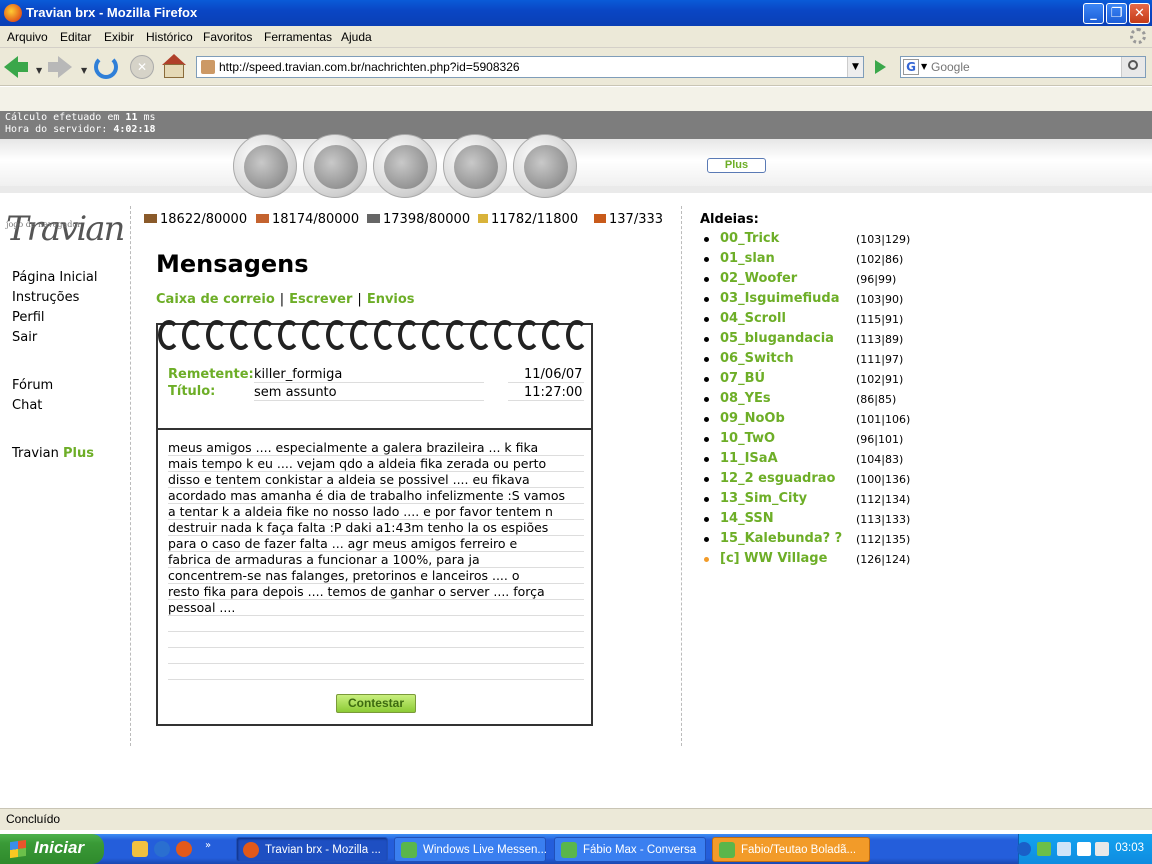 The image size is (1152, 864). Describe the element at coordinates (1133, 67) in the screenshot. I see `search-icon` at that location.